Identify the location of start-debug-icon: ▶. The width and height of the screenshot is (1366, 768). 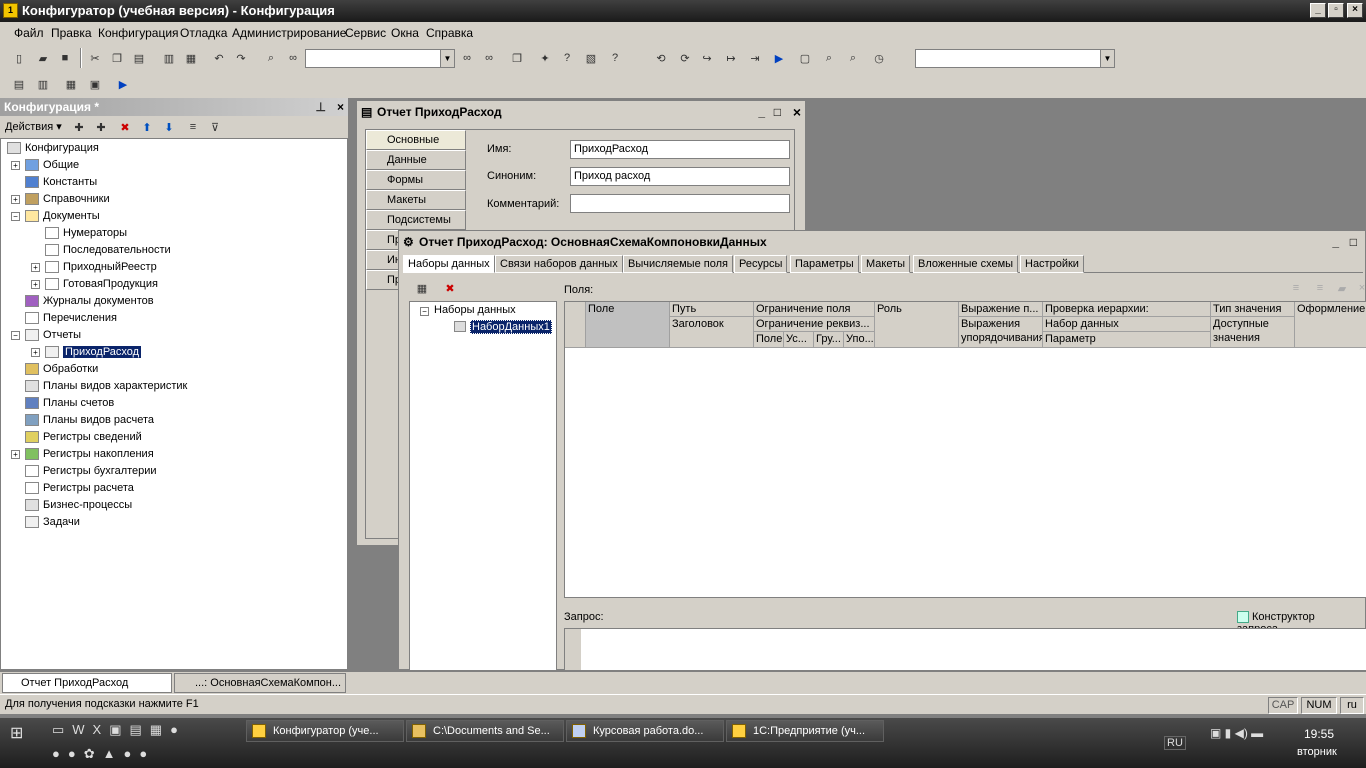
(123, 84).